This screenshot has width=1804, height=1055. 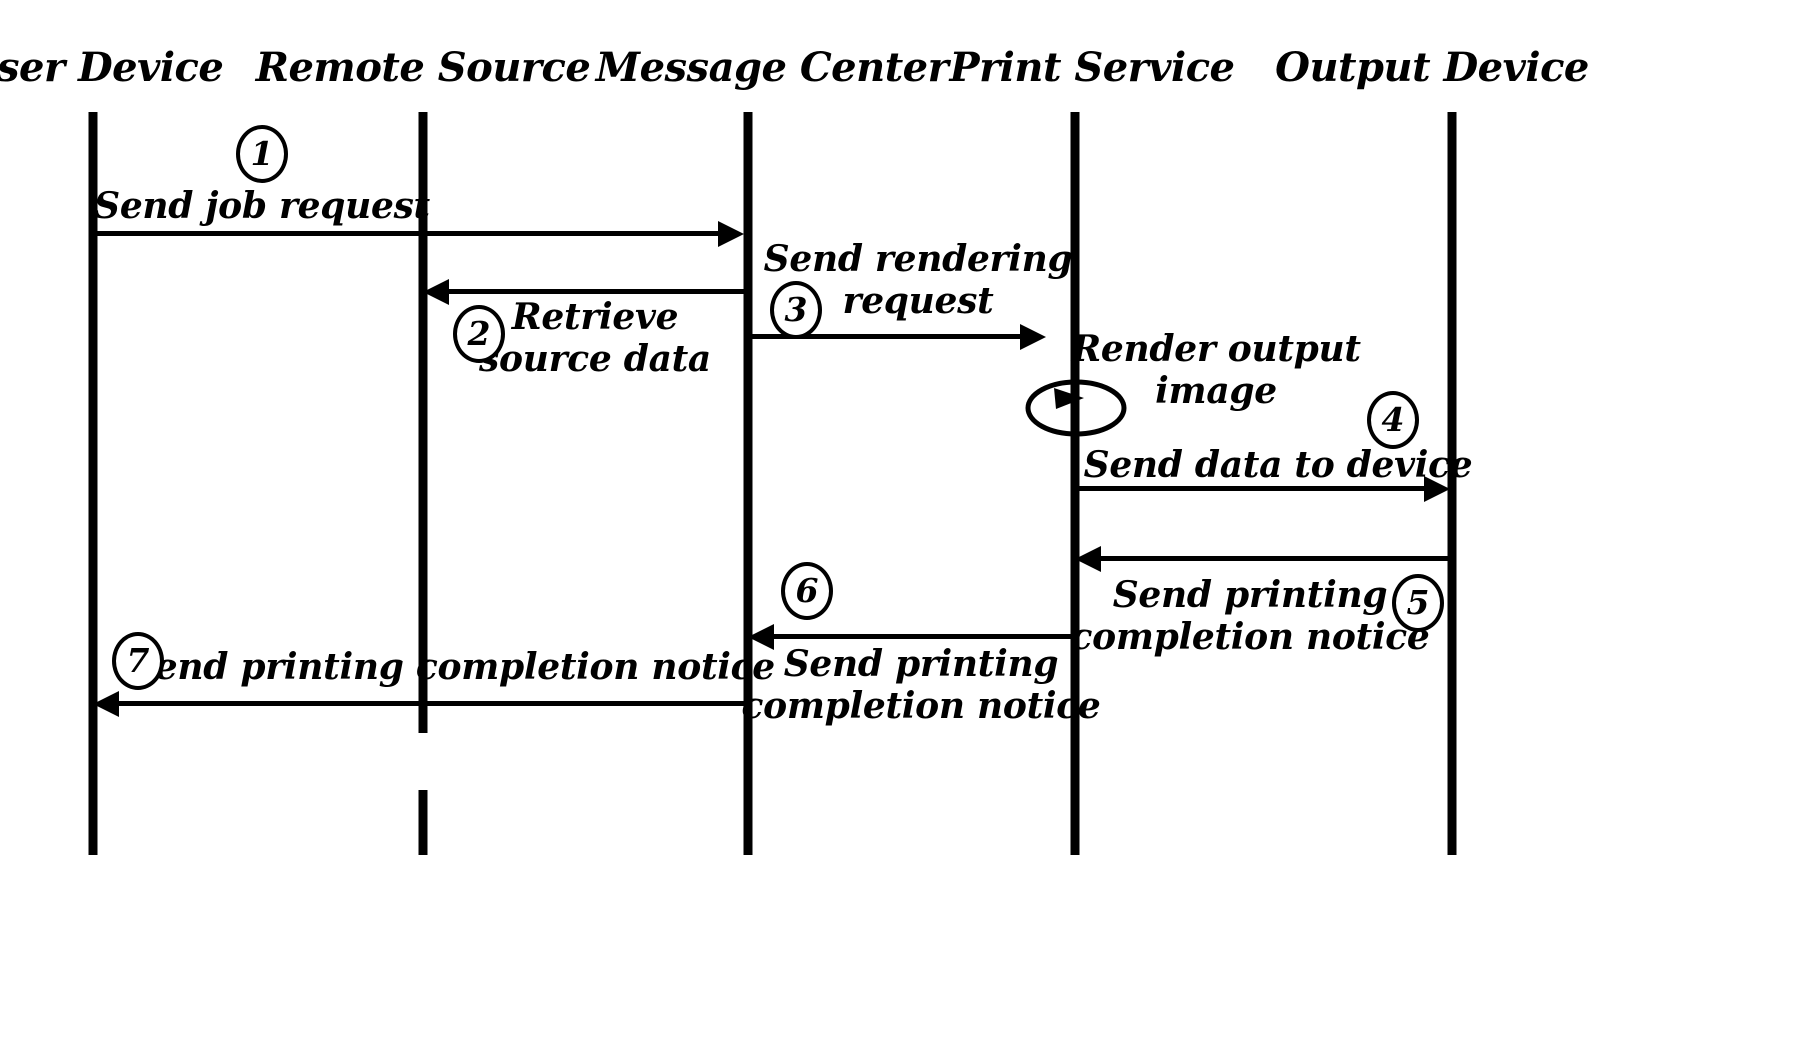 I want to click on step-marker-7-text: 7, so click(x=138, y=660).